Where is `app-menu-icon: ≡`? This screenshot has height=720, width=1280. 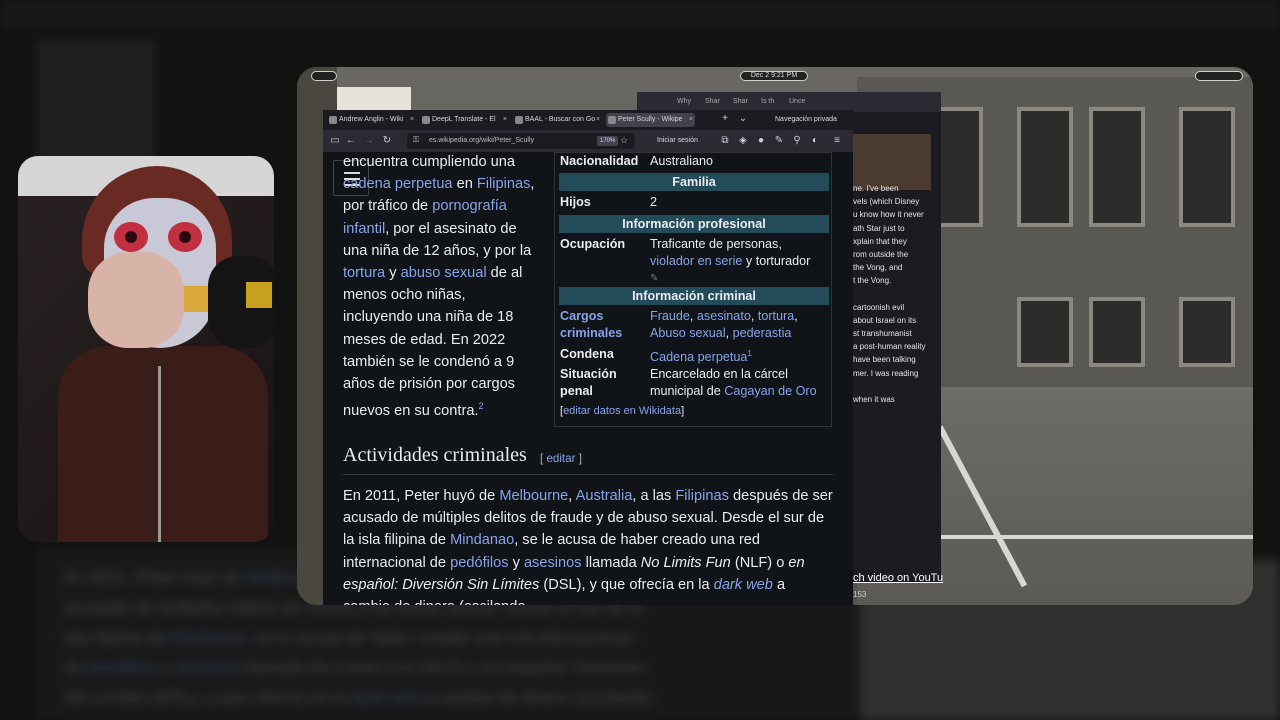
app-menu-icon: ≡ is located at coordinates (837, 141).